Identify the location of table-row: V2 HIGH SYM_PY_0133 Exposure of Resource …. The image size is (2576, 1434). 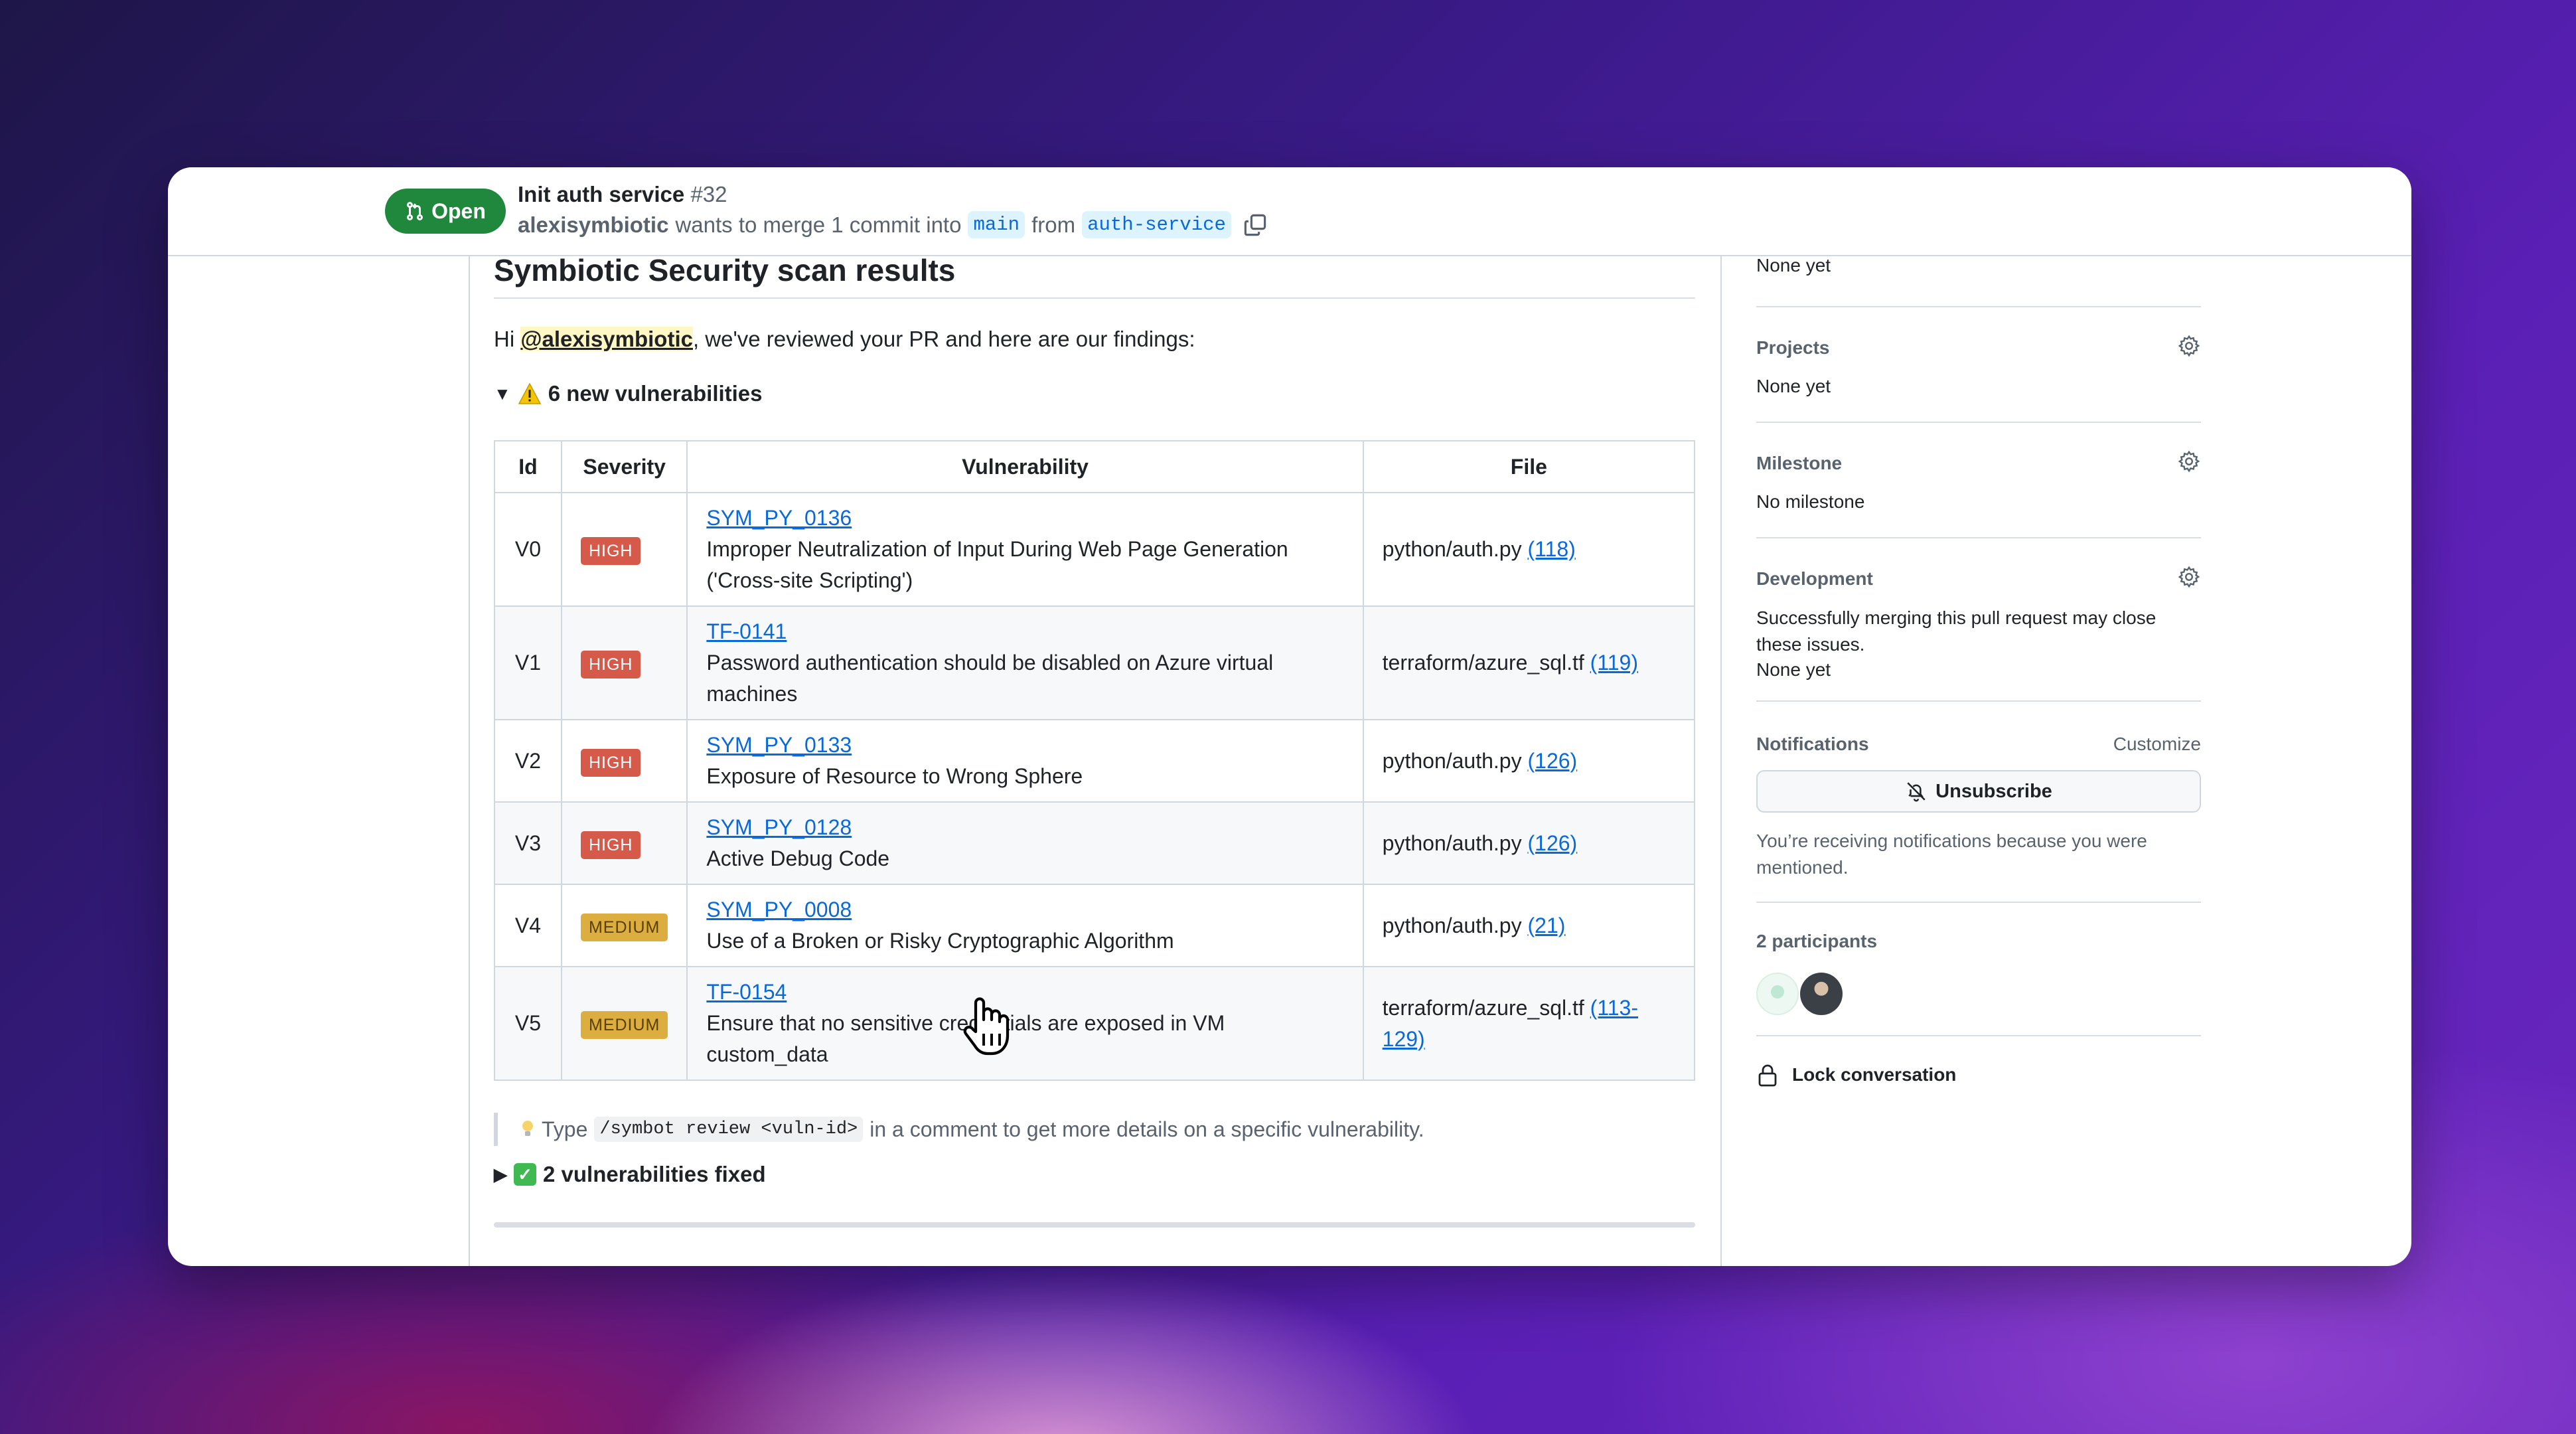
(1095, 761).